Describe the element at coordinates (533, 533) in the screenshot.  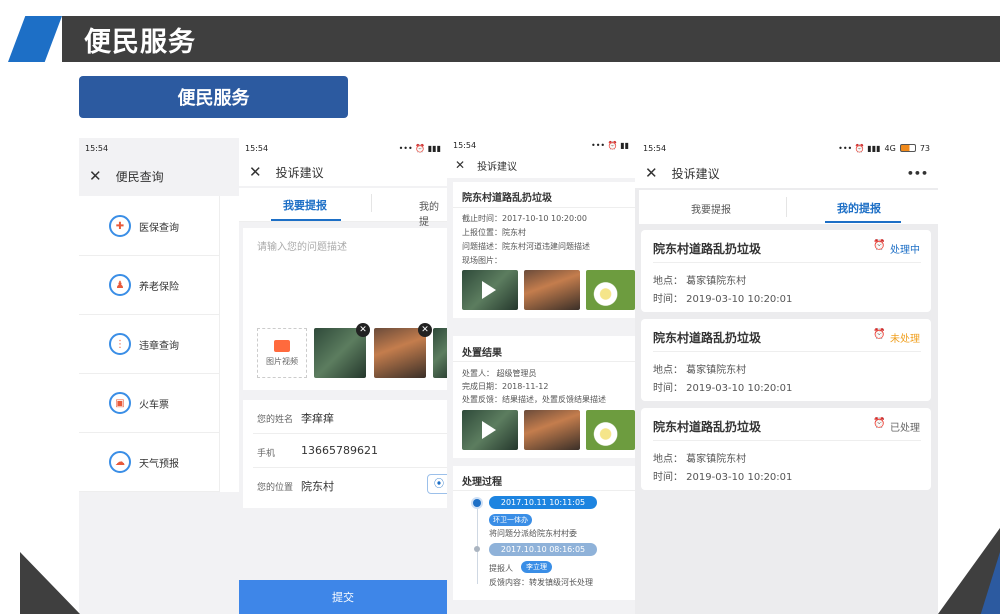
I see `step1-text: 将问题分派给院东村村委` at that location.